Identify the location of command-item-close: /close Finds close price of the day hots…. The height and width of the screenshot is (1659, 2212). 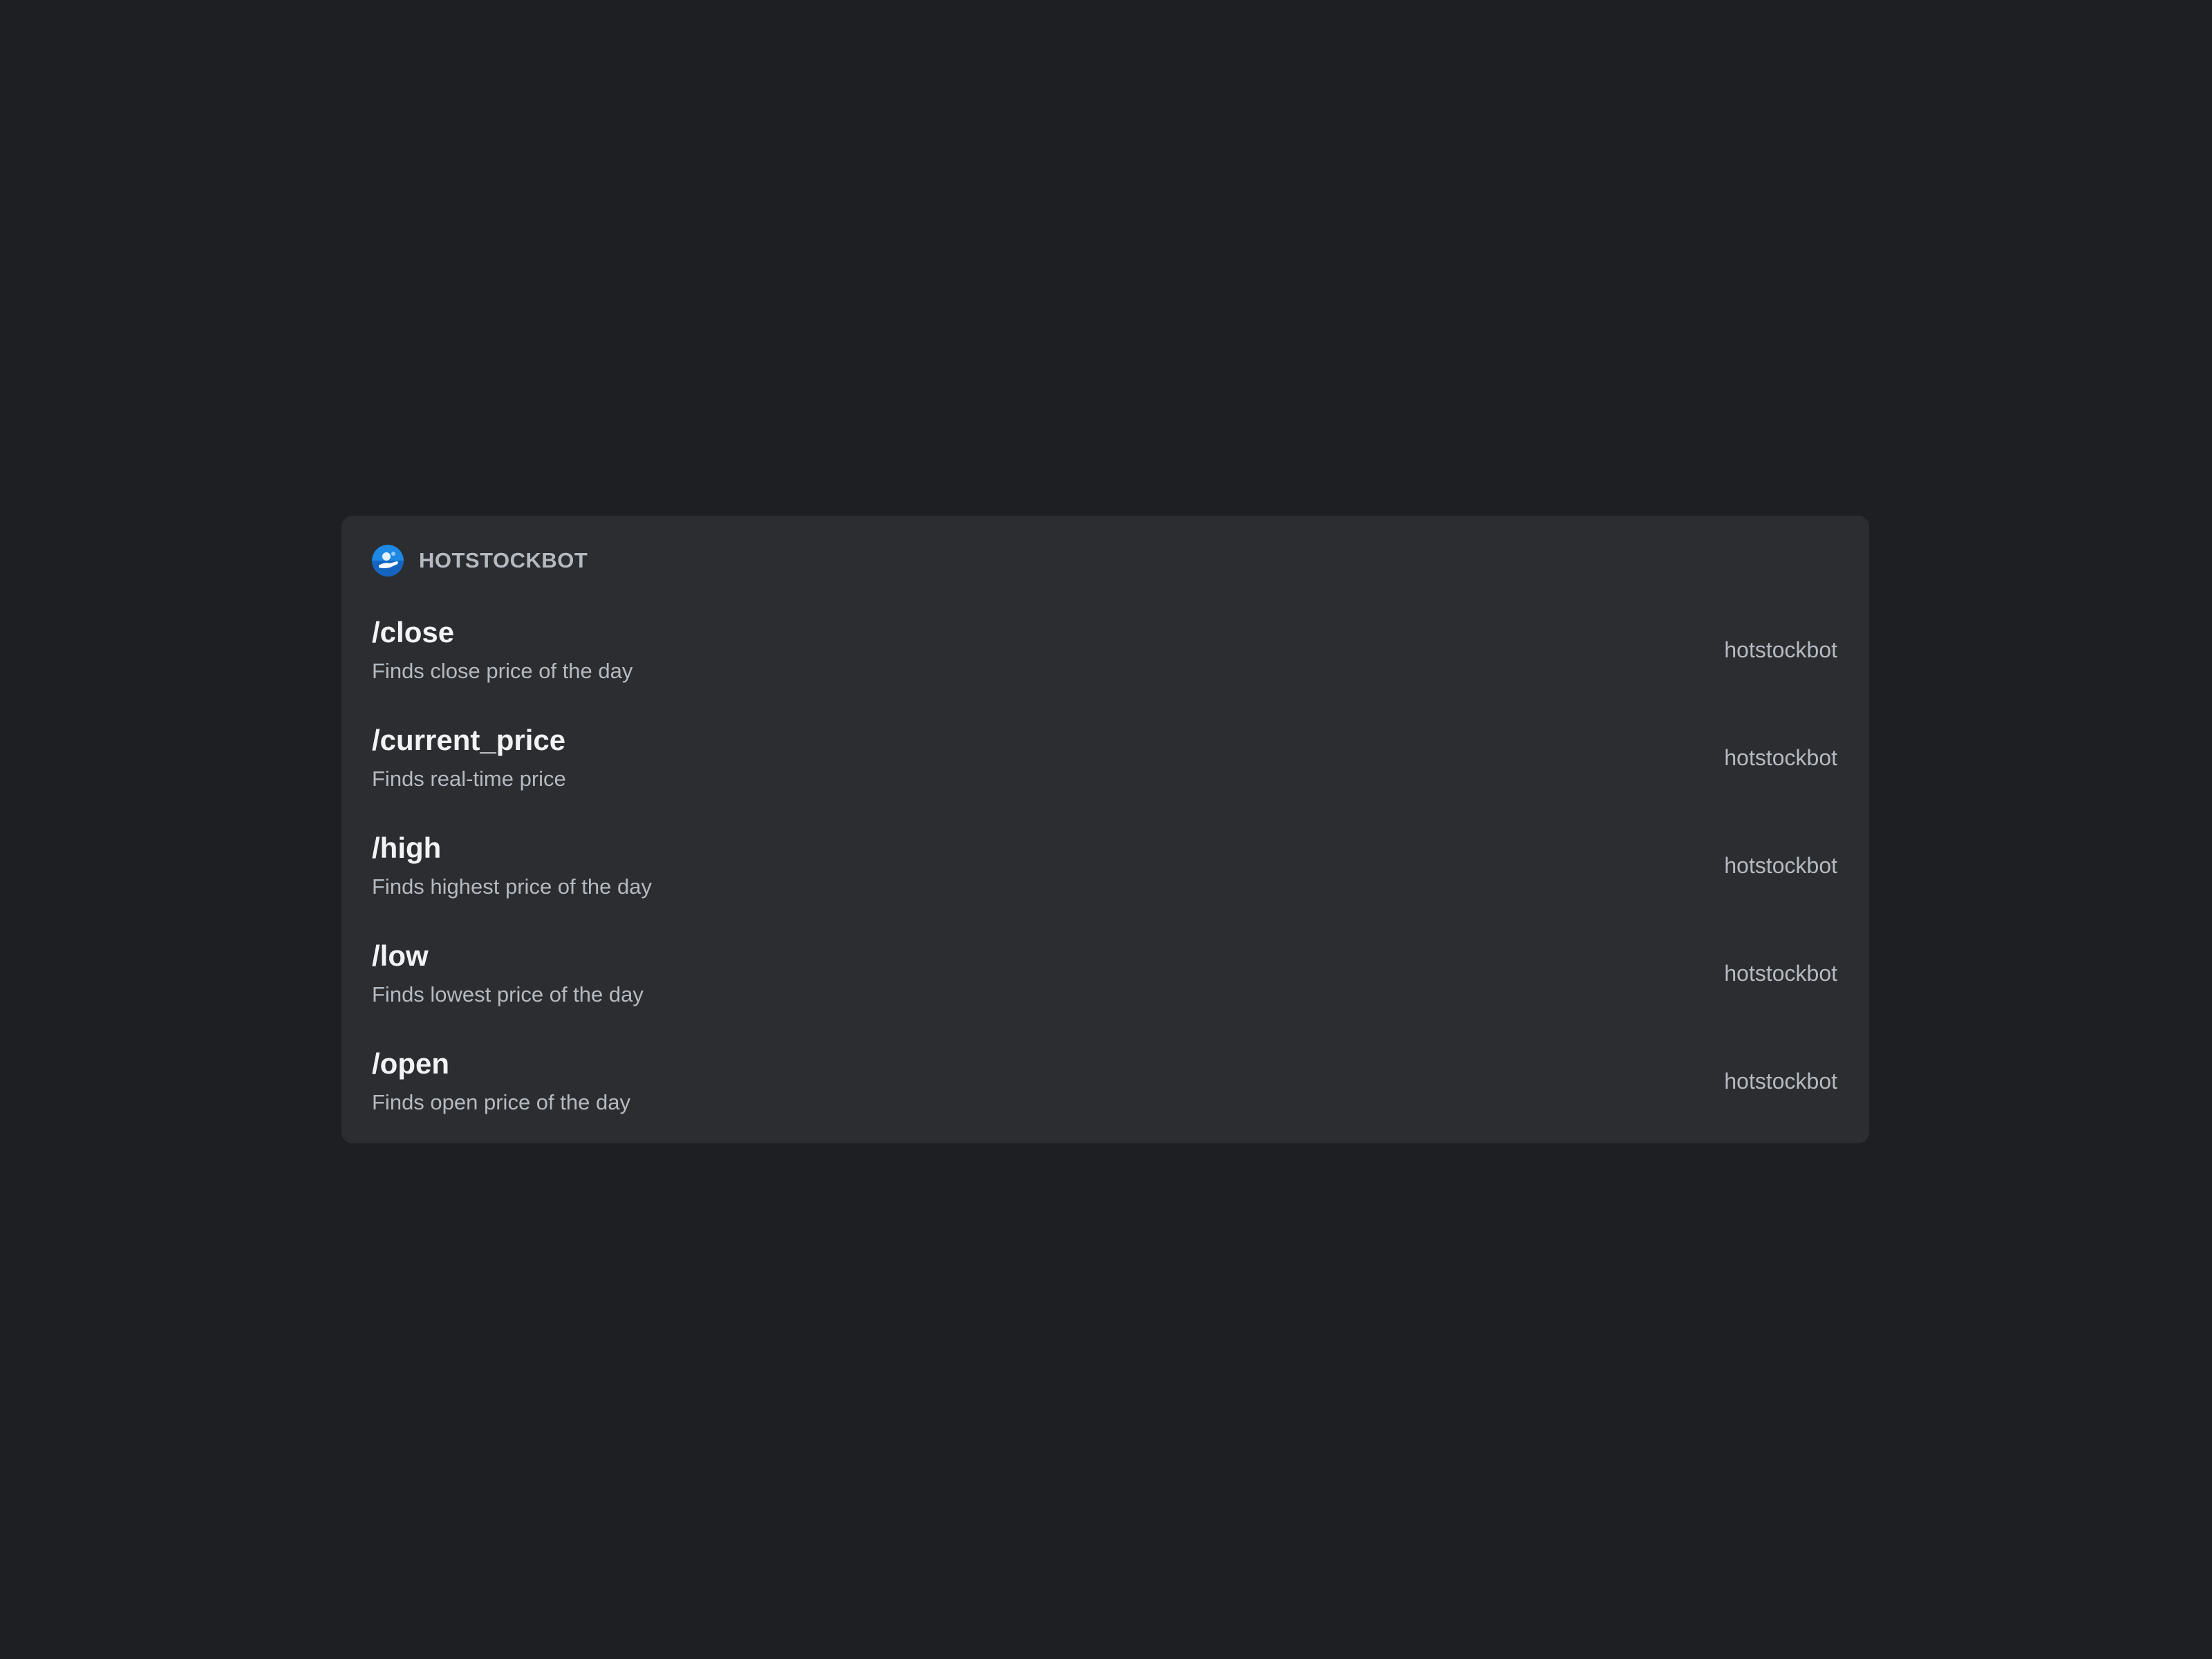
(1104, 650).